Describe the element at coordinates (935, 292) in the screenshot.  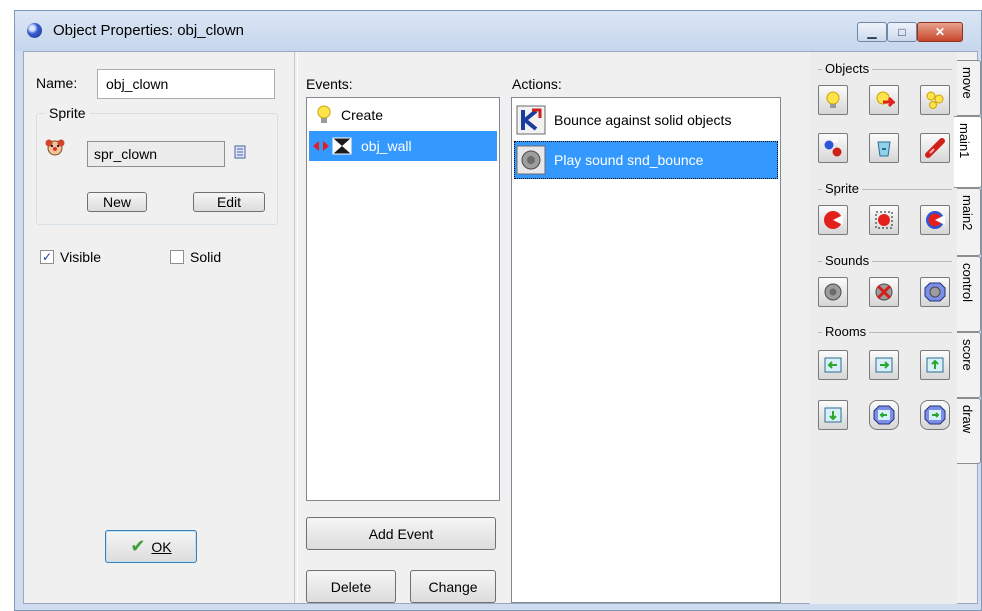
I see `check-sound-icon` at that location.